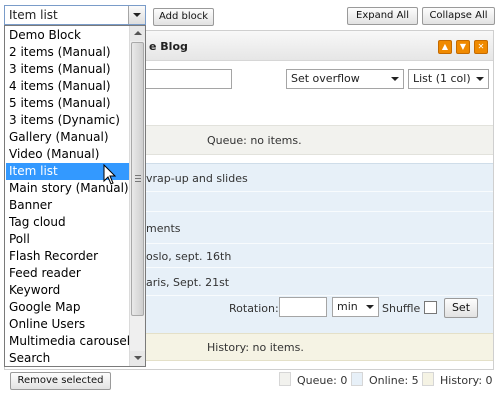 The image size is (500, 404). What do you see at coordinates (303, 307) in the screenshot?
I see `rotation-input` at bounding box center [303, 307].